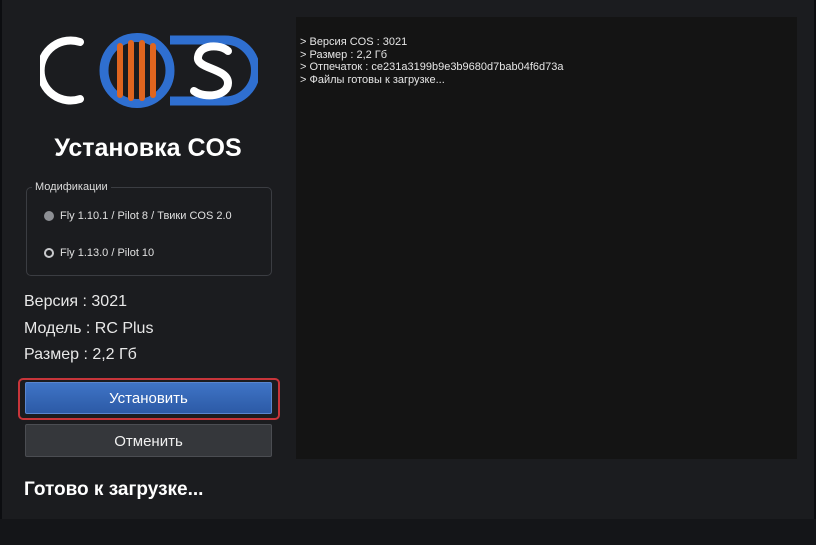 The width and height of the screenshot is (816, 545). What do you see at coordinates (71, 187) in the screenshot?
I see `modifications-legend: Модификации` at bounding box center [71, 187].